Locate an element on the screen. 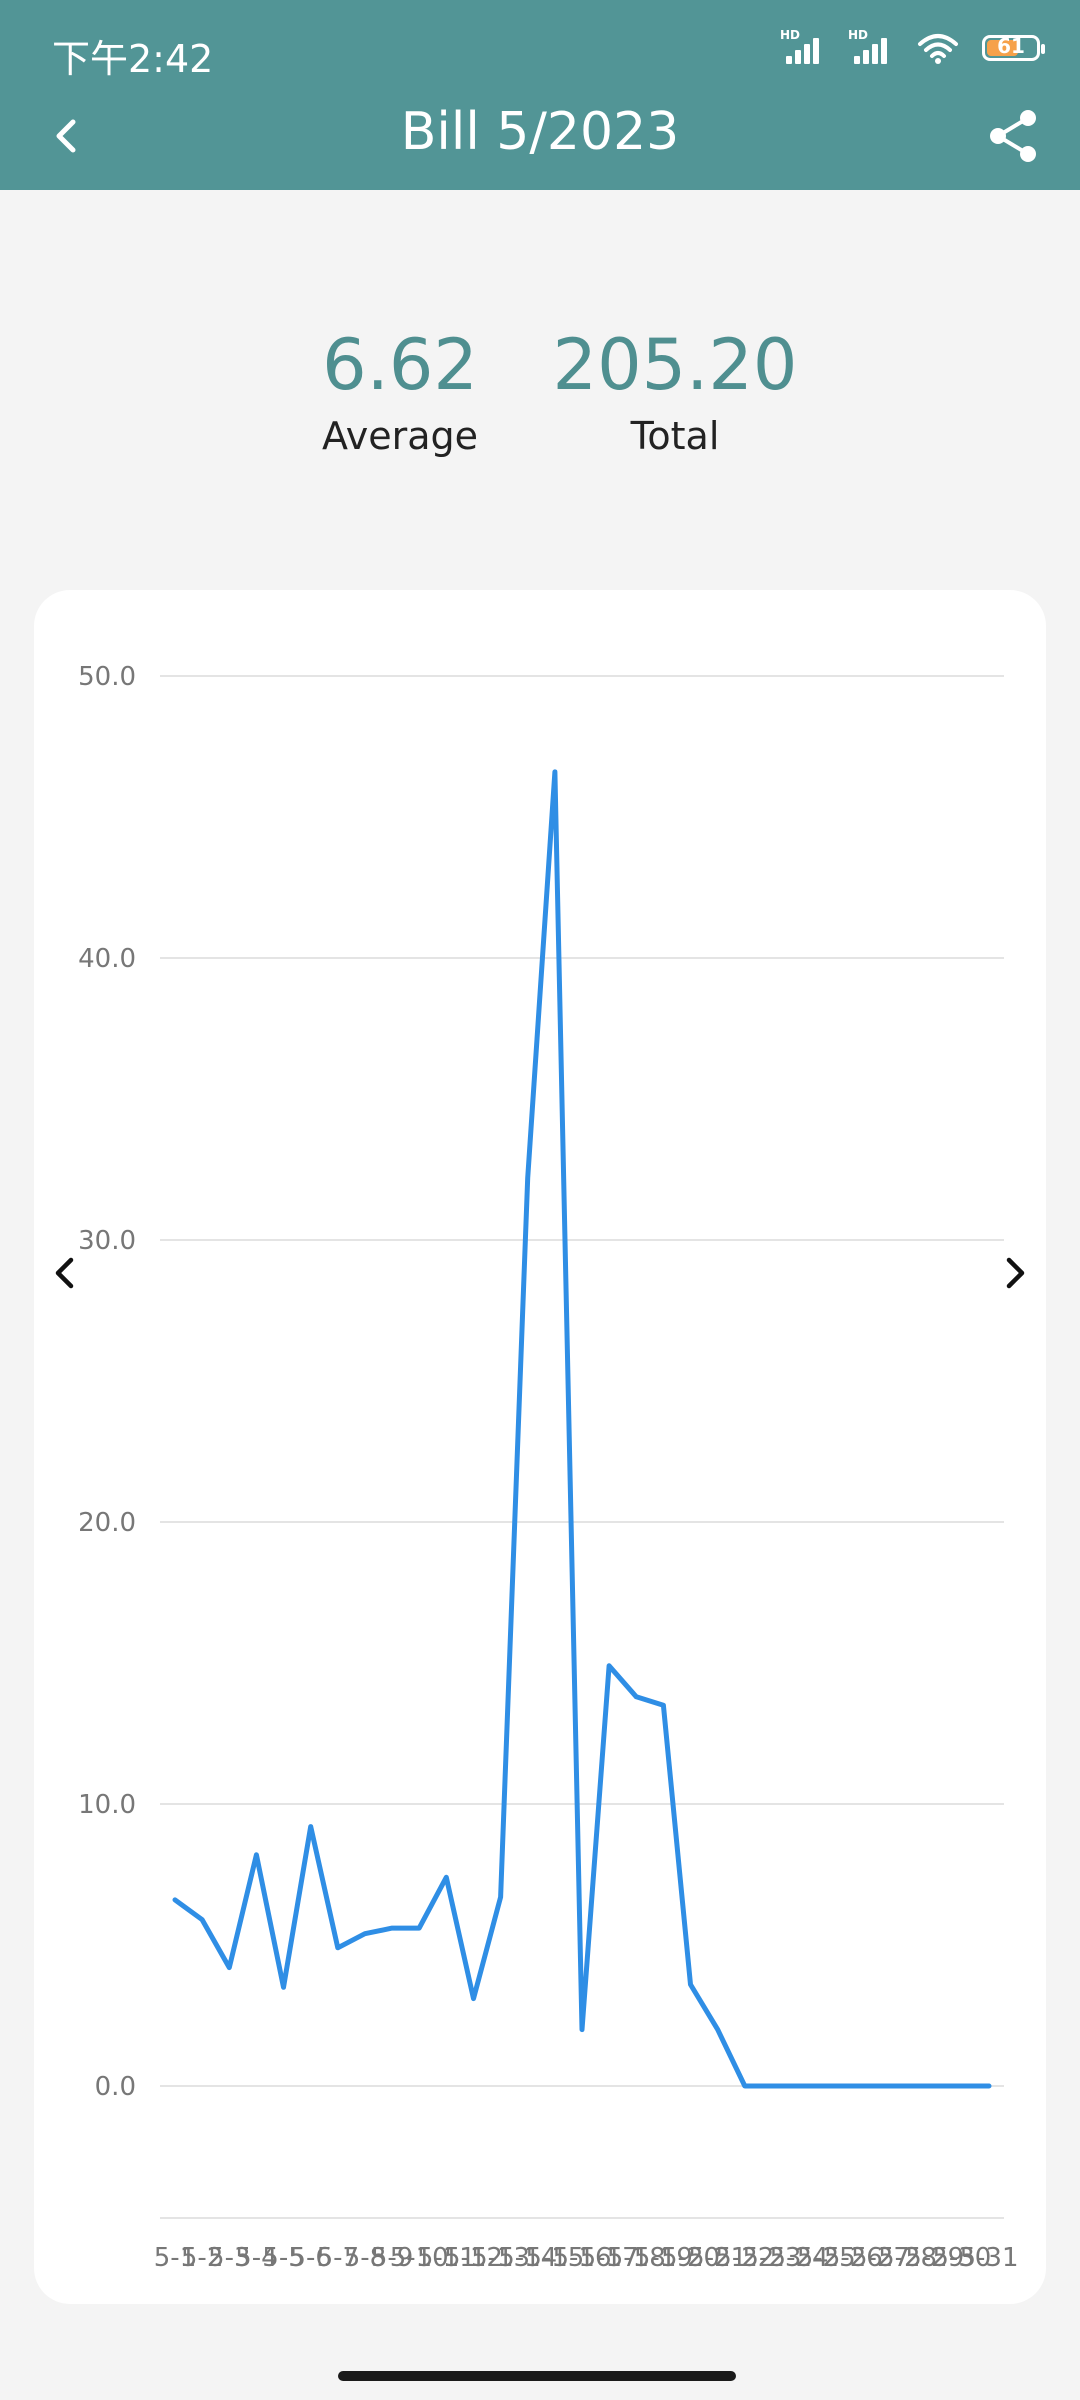 This screenshot has width=1080, height=2400. y-tick-label: 10.0 is located at coordinates (107, 1805).